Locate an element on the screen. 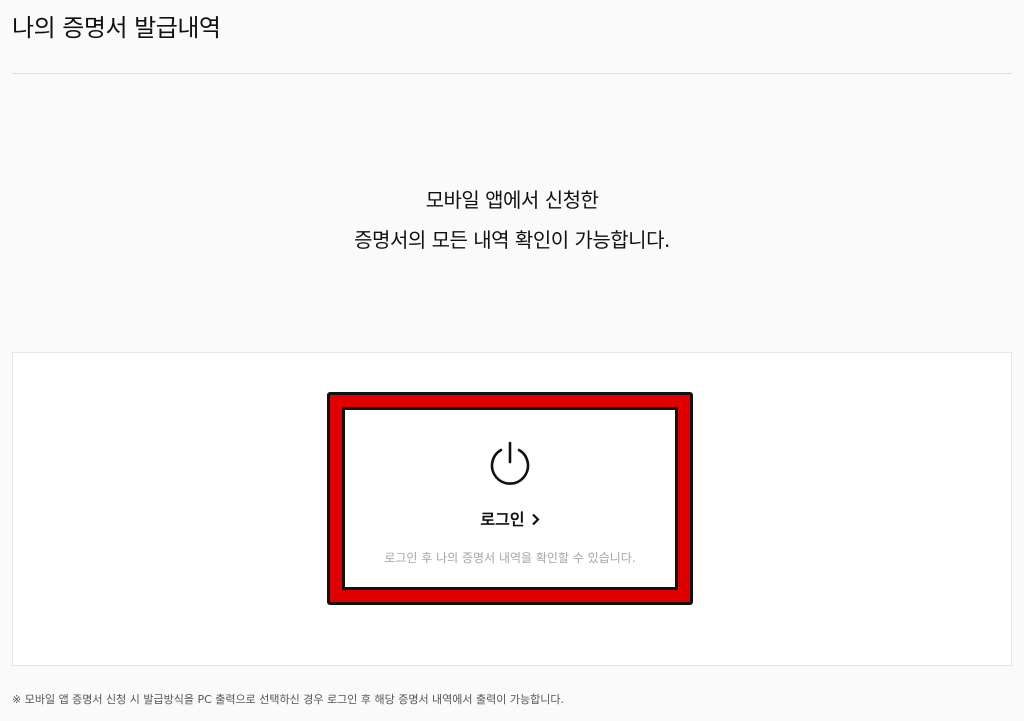  intro-line-2: 증명서의 모든 내역 확인이 가능합니다. is located at coordinates (512, 240).